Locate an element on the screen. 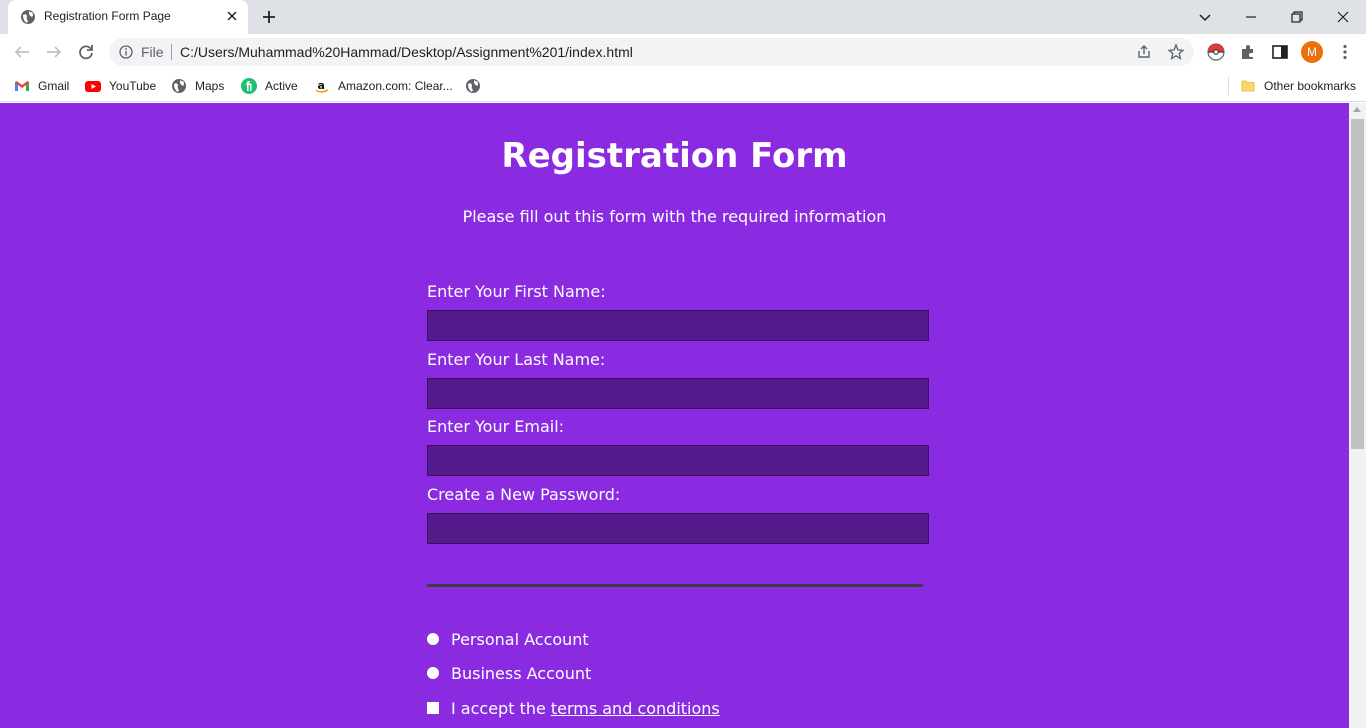 The width and height of the screenshot is (1366, 728). extensions-puzzle-icon is located at coordinates (1248, 52).